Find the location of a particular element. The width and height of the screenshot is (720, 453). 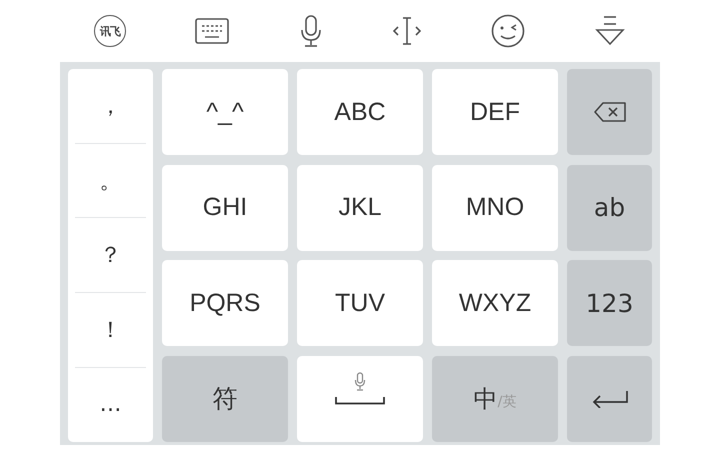

keyboard-icon is located at coordinates (212, 31).